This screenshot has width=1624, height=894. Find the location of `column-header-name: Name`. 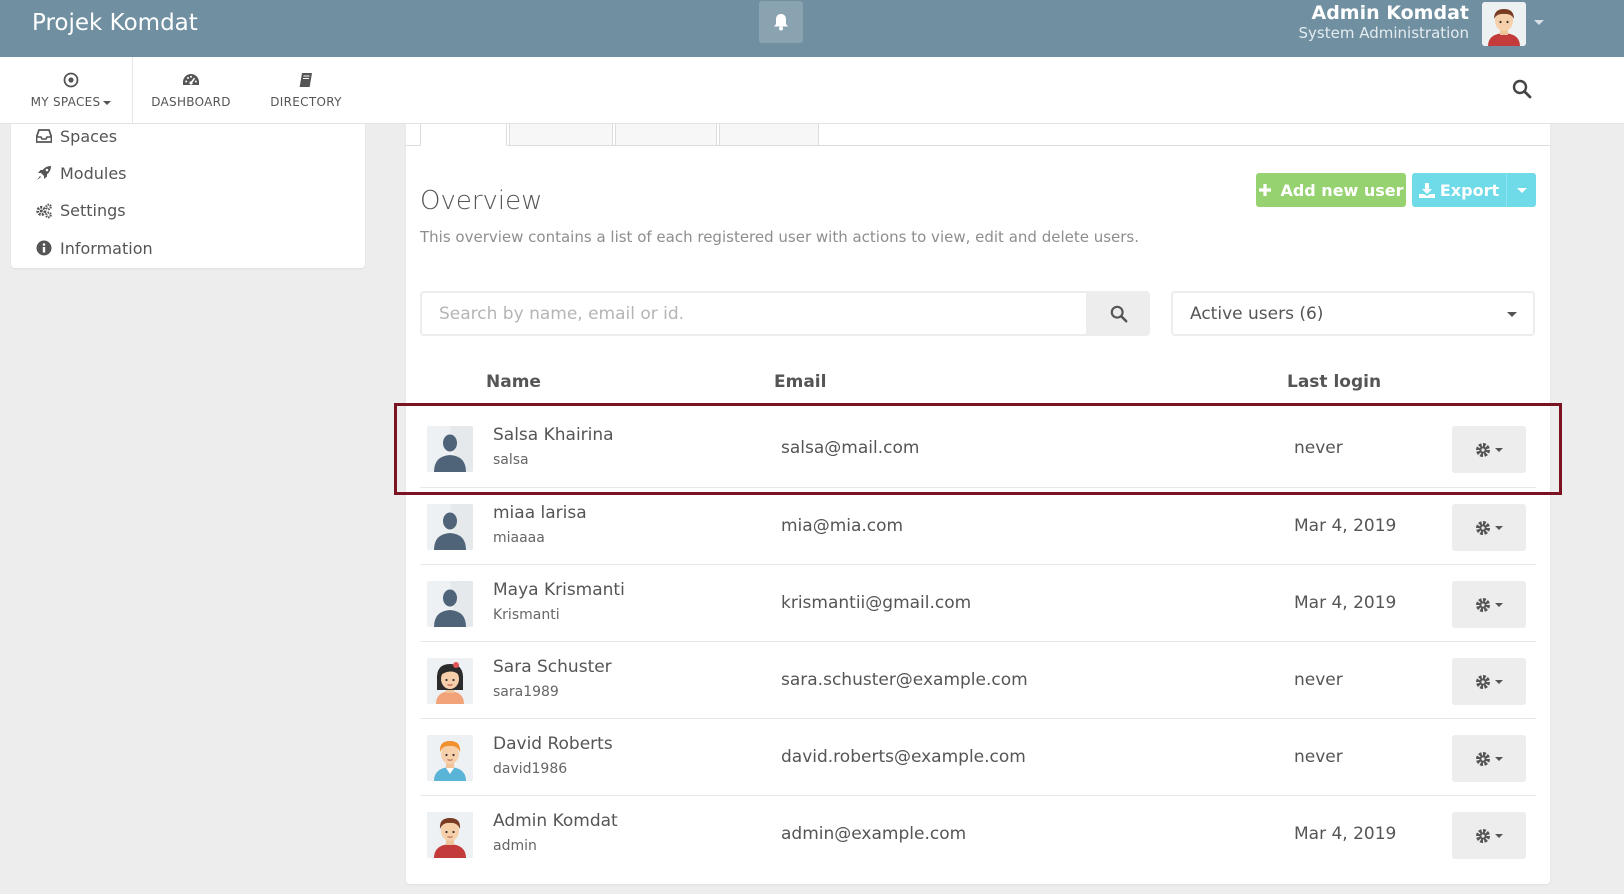

column-header-name: Name is located at coordinates (513, 382).